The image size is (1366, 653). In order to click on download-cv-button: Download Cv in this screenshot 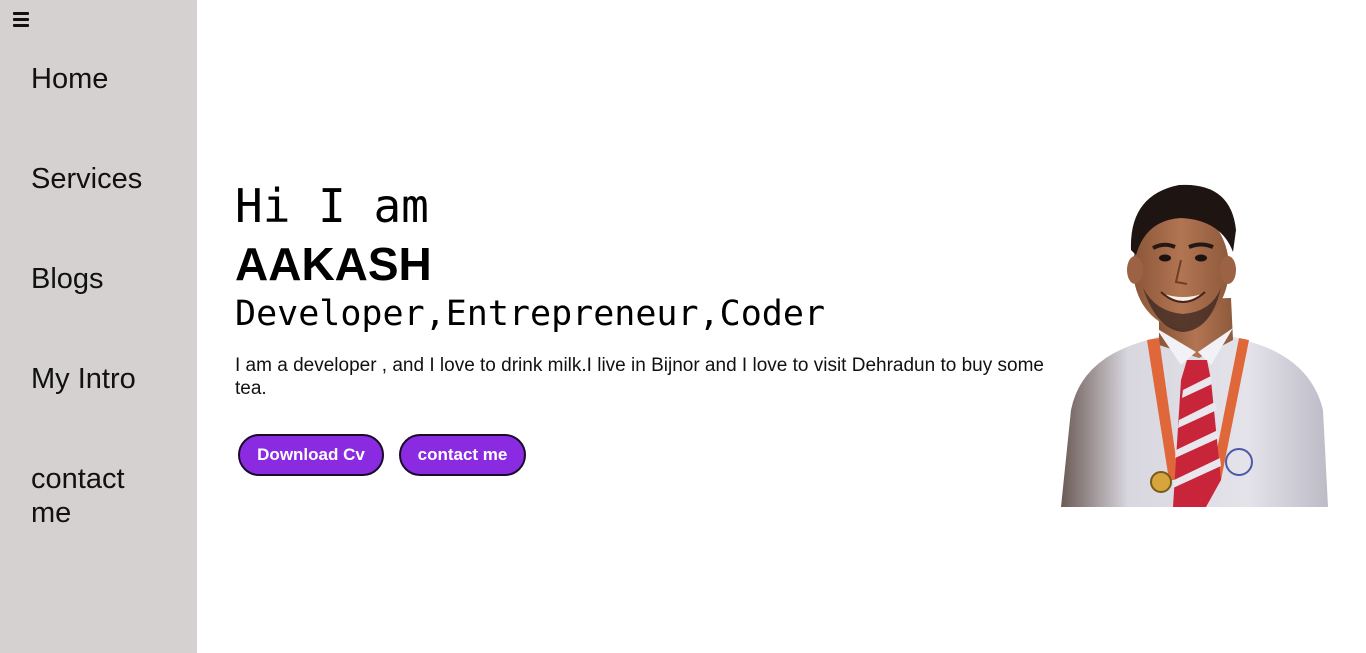, I will do `click(311, 455)`.